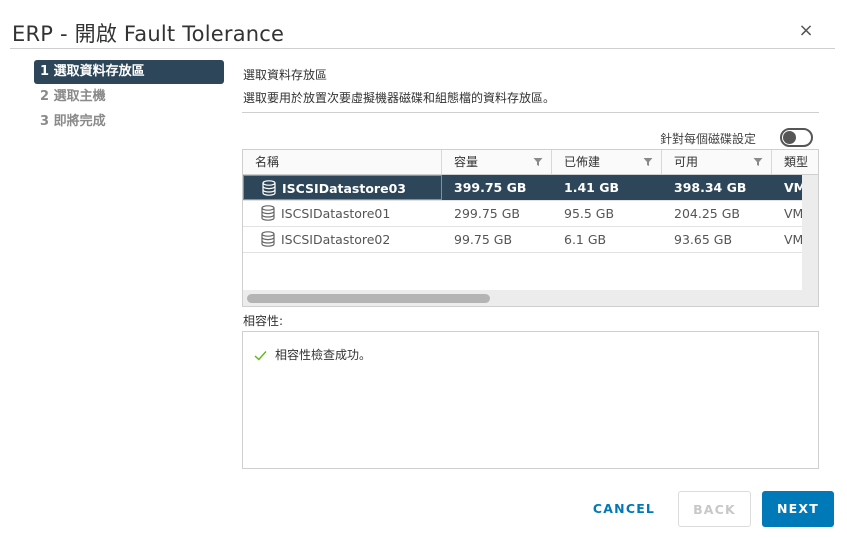  I want to click on datastore-name: ISCSIDatastore01, so click(336, 213).